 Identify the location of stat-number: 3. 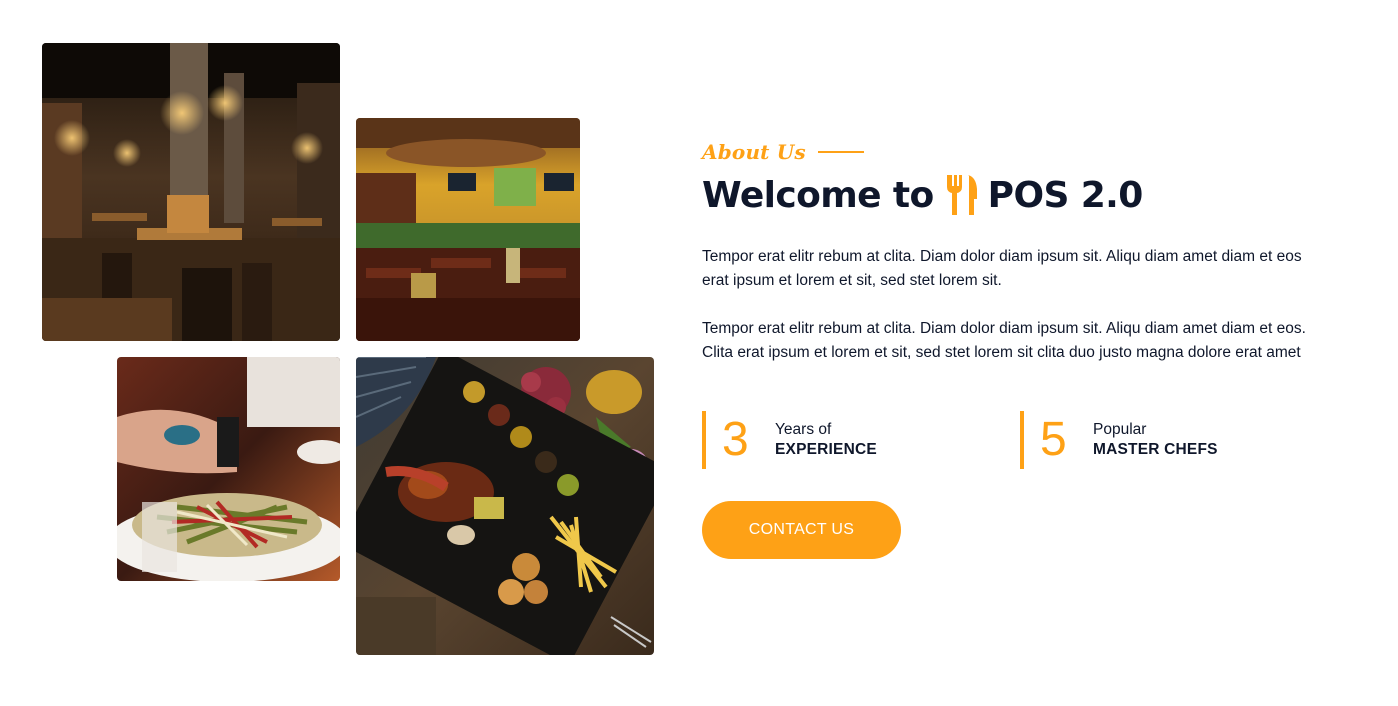
(735, 439).